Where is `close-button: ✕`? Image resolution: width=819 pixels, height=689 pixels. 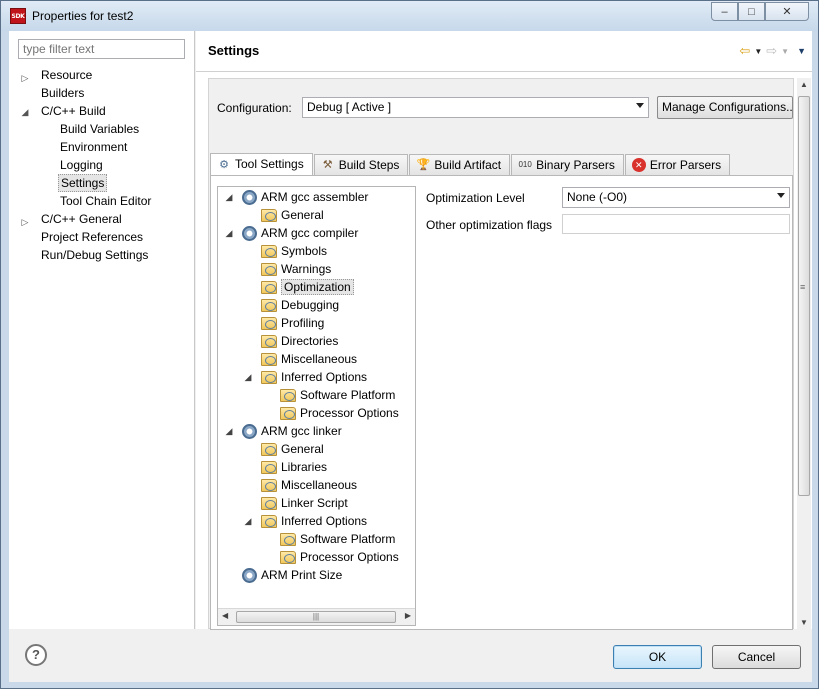
close-button: ✕ is located at coordinates (787, 11).